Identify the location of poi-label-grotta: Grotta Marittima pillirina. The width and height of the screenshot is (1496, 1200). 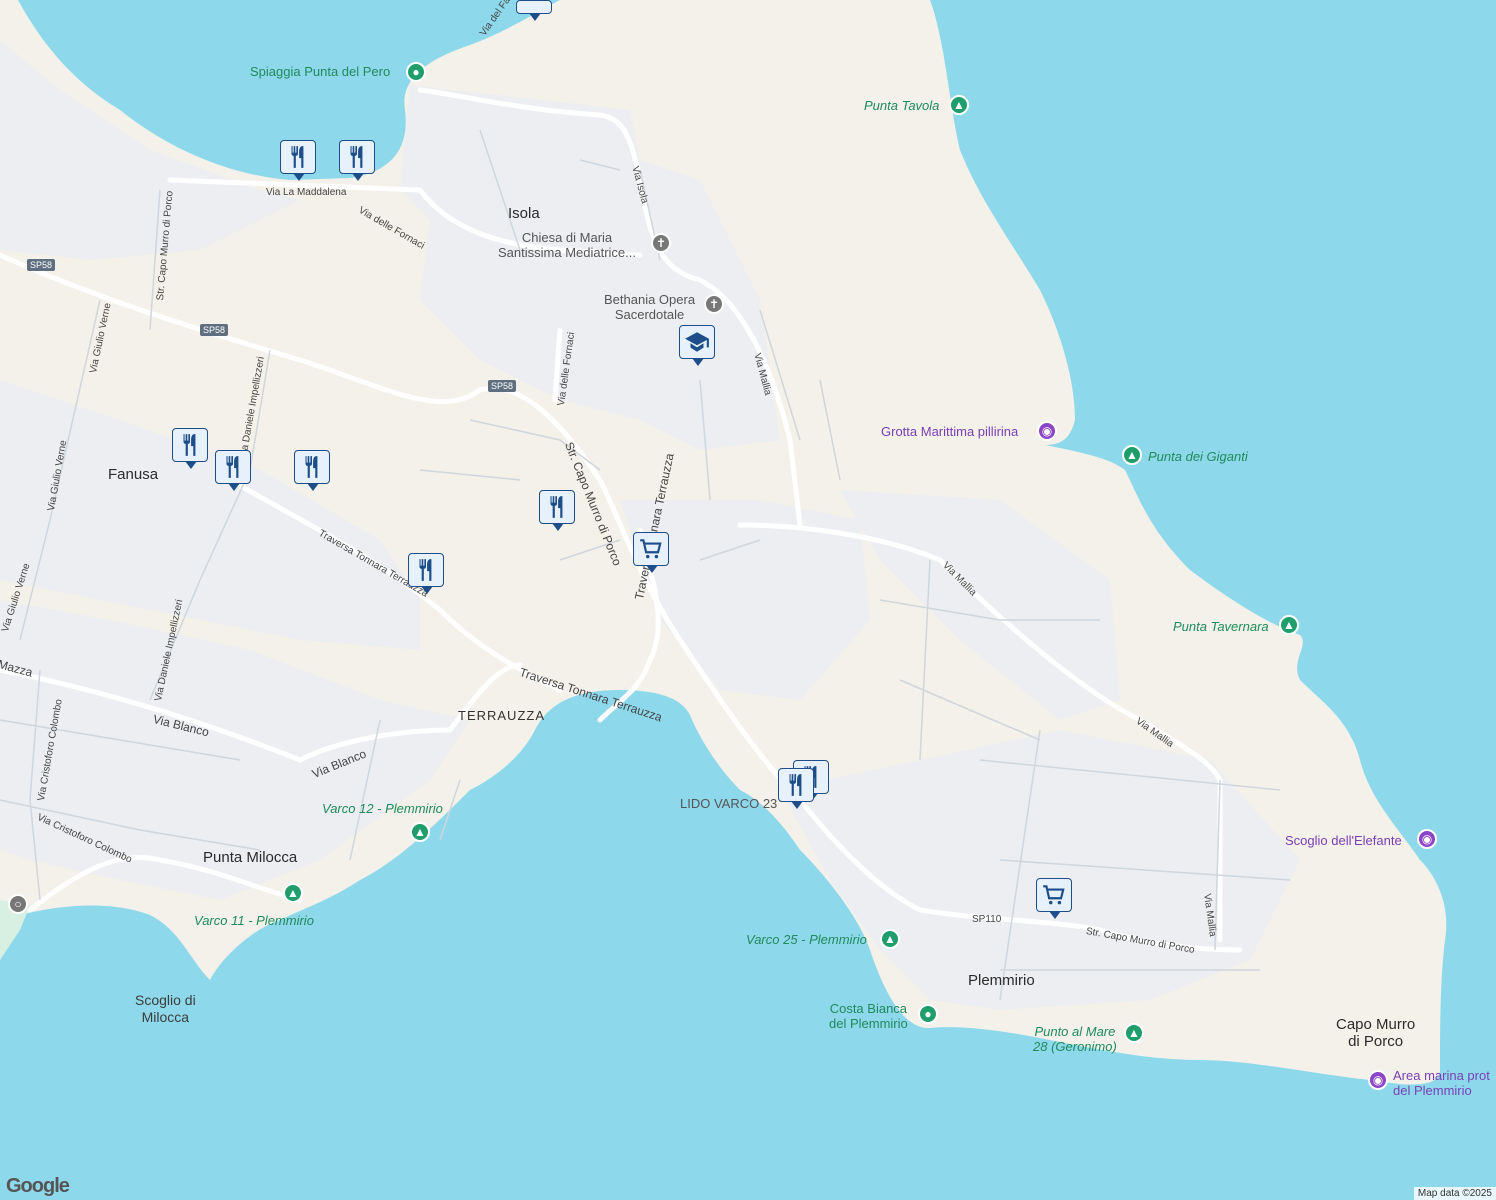
(949, 431).